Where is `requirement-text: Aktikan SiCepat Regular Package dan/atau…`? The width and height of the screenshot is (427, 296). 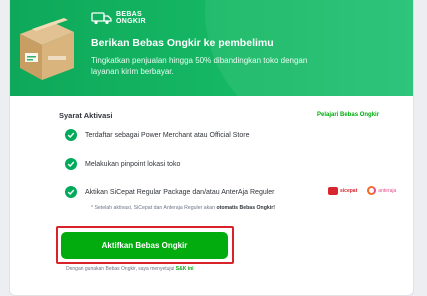
requirement-text: Aktikan SiCepat Regular Package dan/atau… is located at coordinates (180, 192).